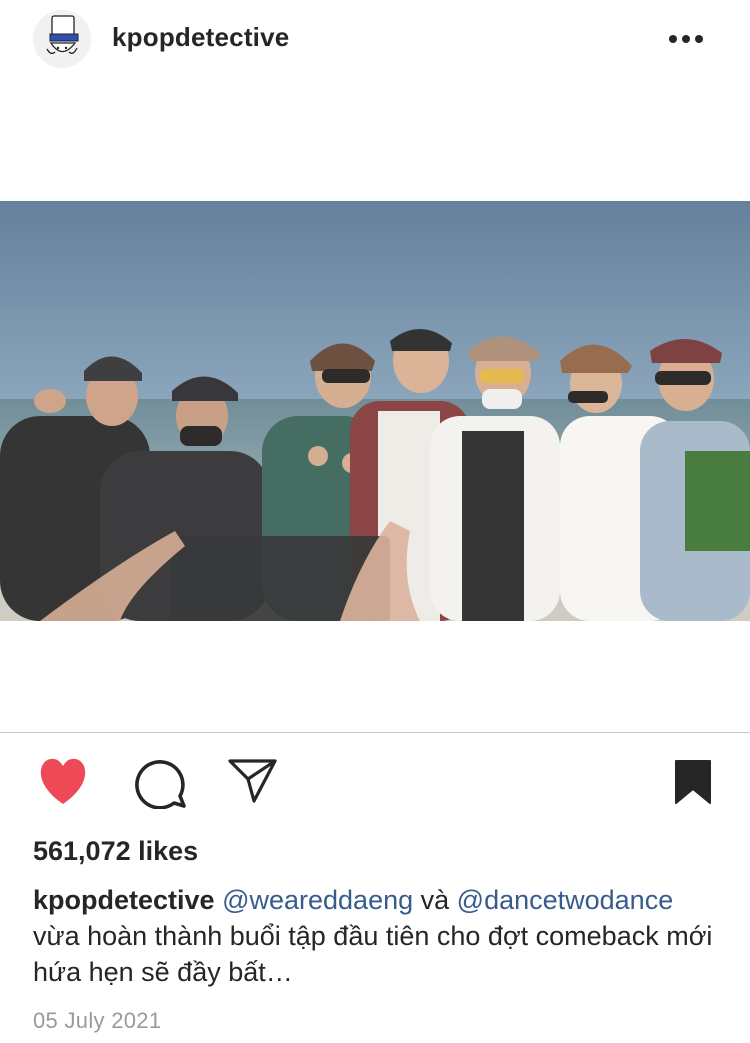  I want to click on caption-text: và, so click(435, 900).